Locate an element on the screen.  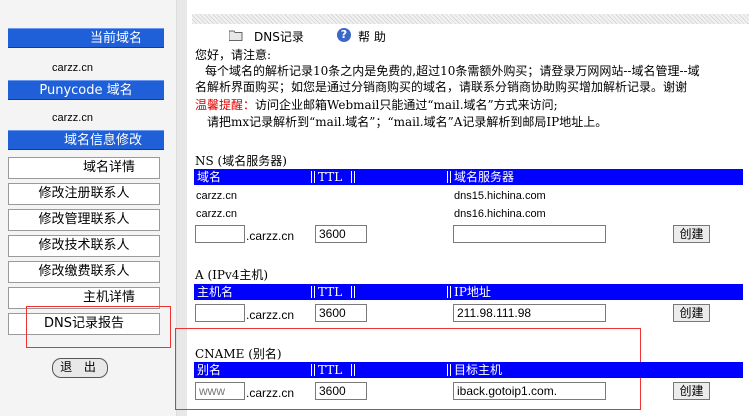
toolbar: DNS记录 ? 帮 助 is located at coordinates (470, 35).